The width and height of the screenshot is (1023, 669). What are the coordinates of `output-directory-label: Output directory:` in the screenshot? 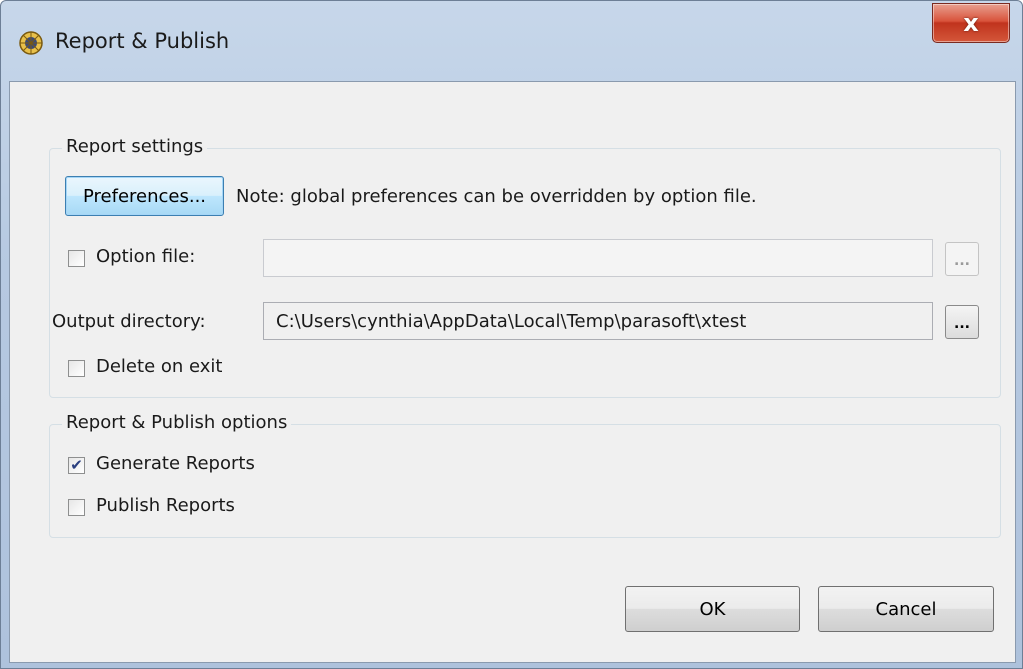 It's located at (129, 321).